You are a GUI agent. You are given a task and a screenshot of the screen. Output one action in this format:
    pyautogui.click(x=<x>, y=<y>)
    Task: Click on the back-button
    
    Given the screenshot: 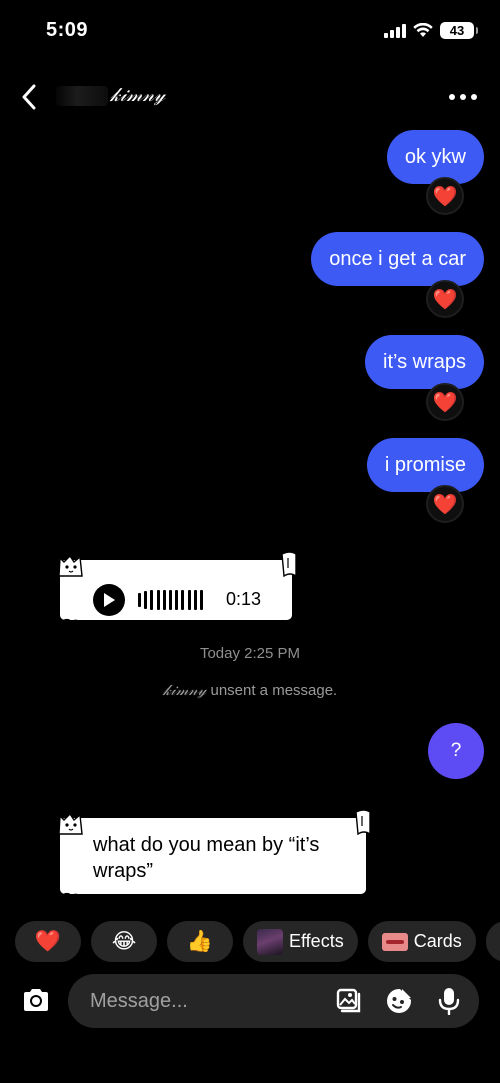 What is the action you would take?
    pyautogui.click(x=29, y=97)
    